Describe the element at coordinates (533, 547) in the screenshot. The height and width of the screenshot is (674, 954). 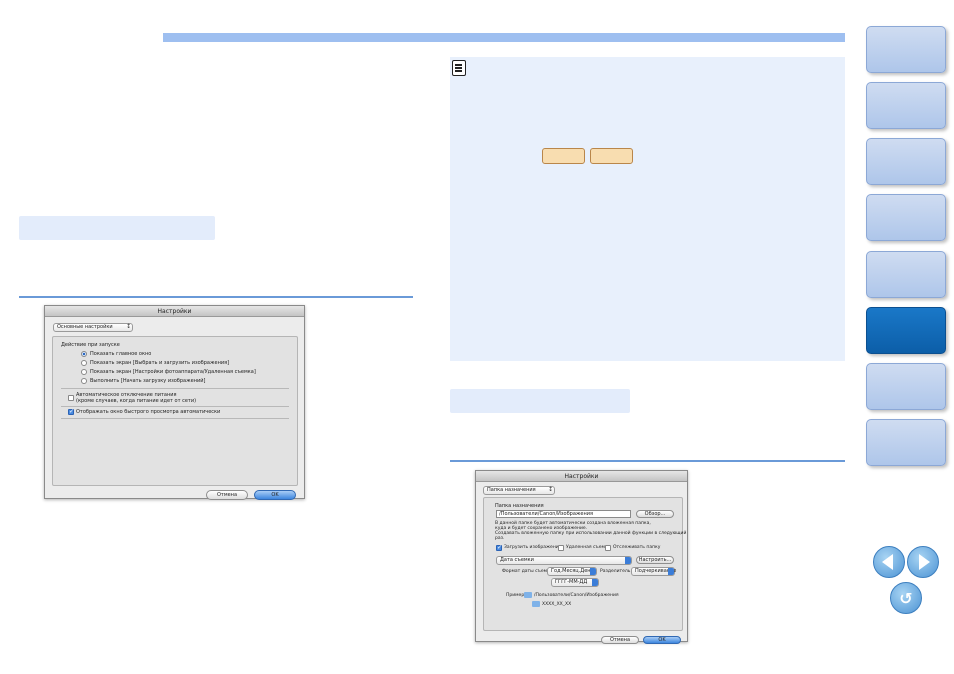
I see `load-images-label: Загрузить изображения` at that location.